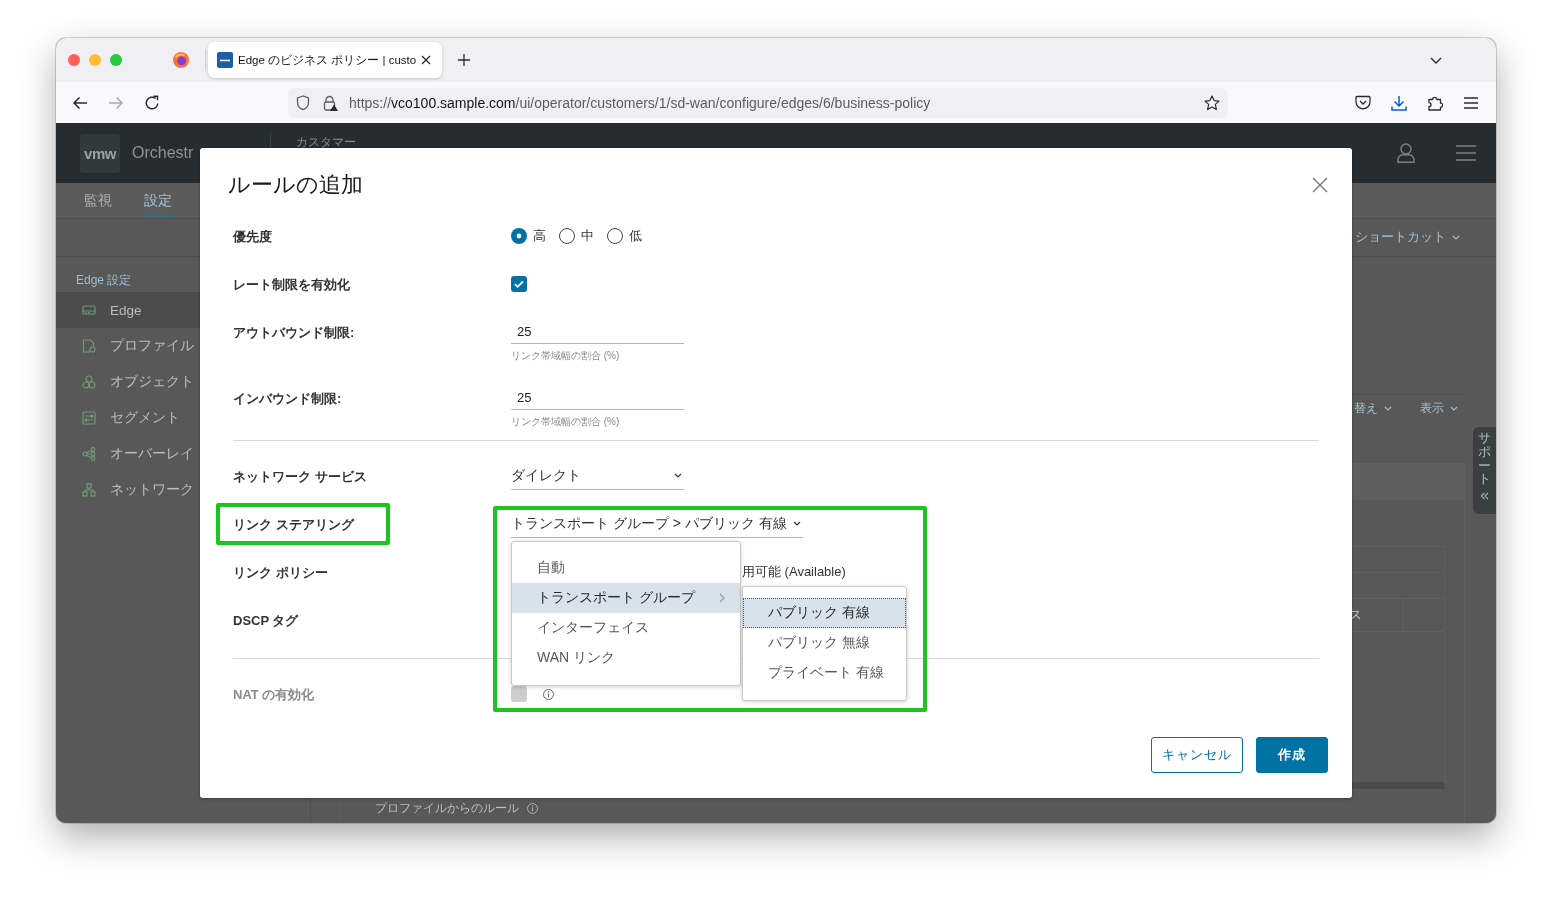 This screenshot has height=898, width=1552. I want to click on menu-item: トランスポート グループ, so click(626, 598).